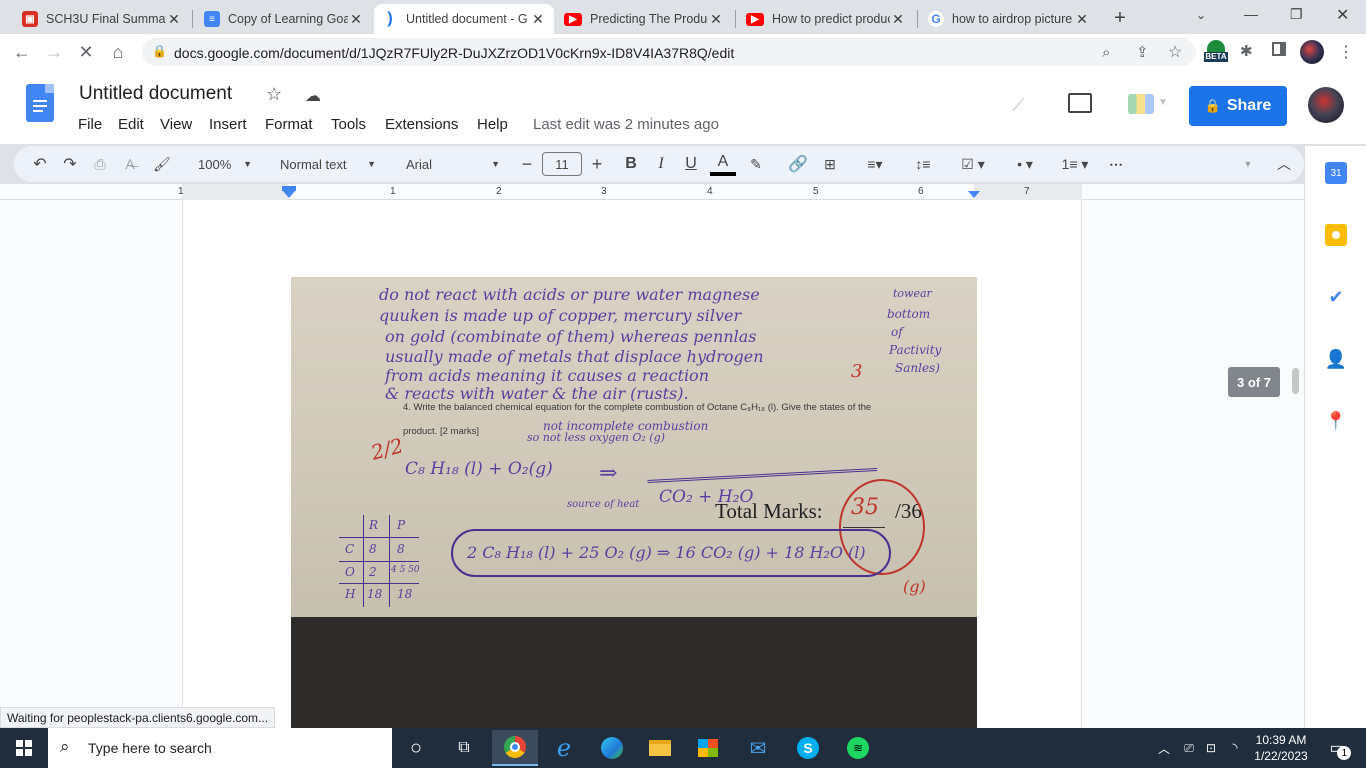 The image size is (1366, 768). What do you see at coordinates (1281, 748) in the screenshot?
I see `clock: 10:39 AM 1/22/2023` at bounding box center [1281, 748].